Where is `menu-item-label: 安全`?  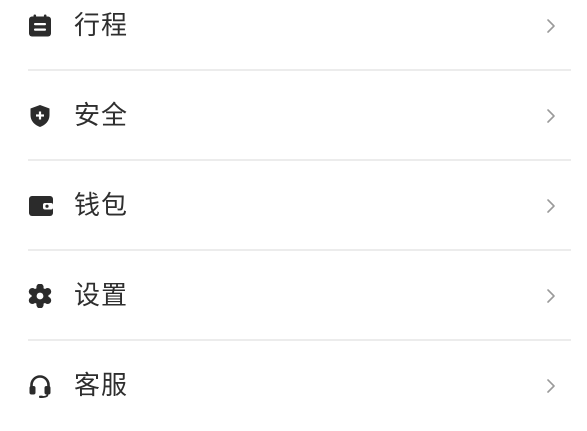
menu-item-label: 安全 is located at coordinates (101, 116).